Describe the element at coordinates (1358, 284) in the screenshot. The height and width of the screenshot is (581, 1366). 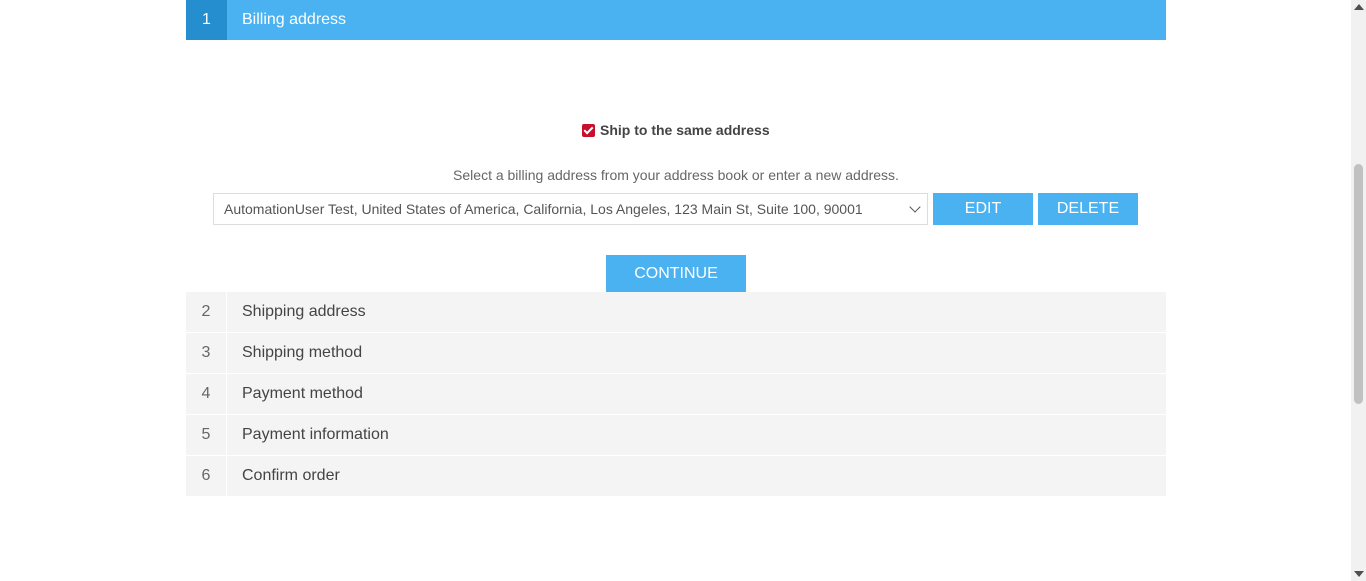
I see `scrollbar-thumb` at that location.